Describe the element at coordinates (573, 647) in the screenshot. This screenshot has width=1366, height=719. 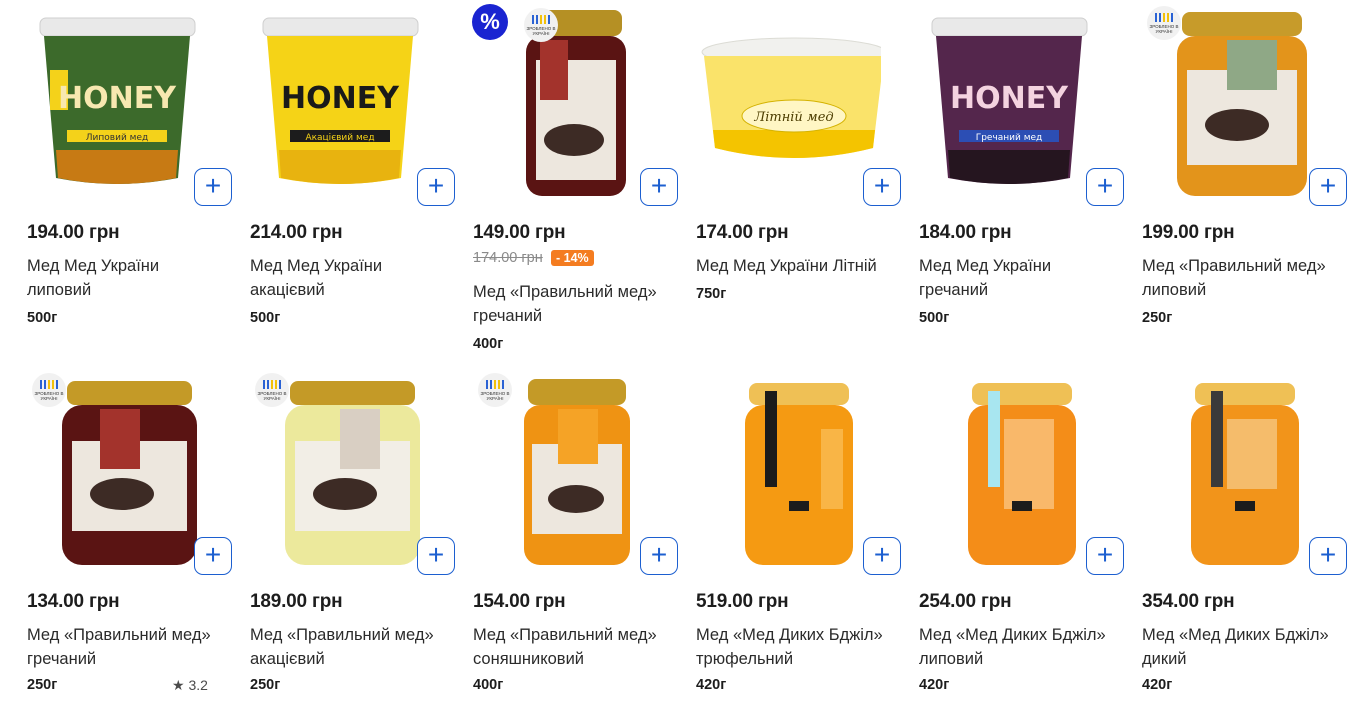
I see `product-name: Мед «Правильний мед» соняшниковий` at that location.